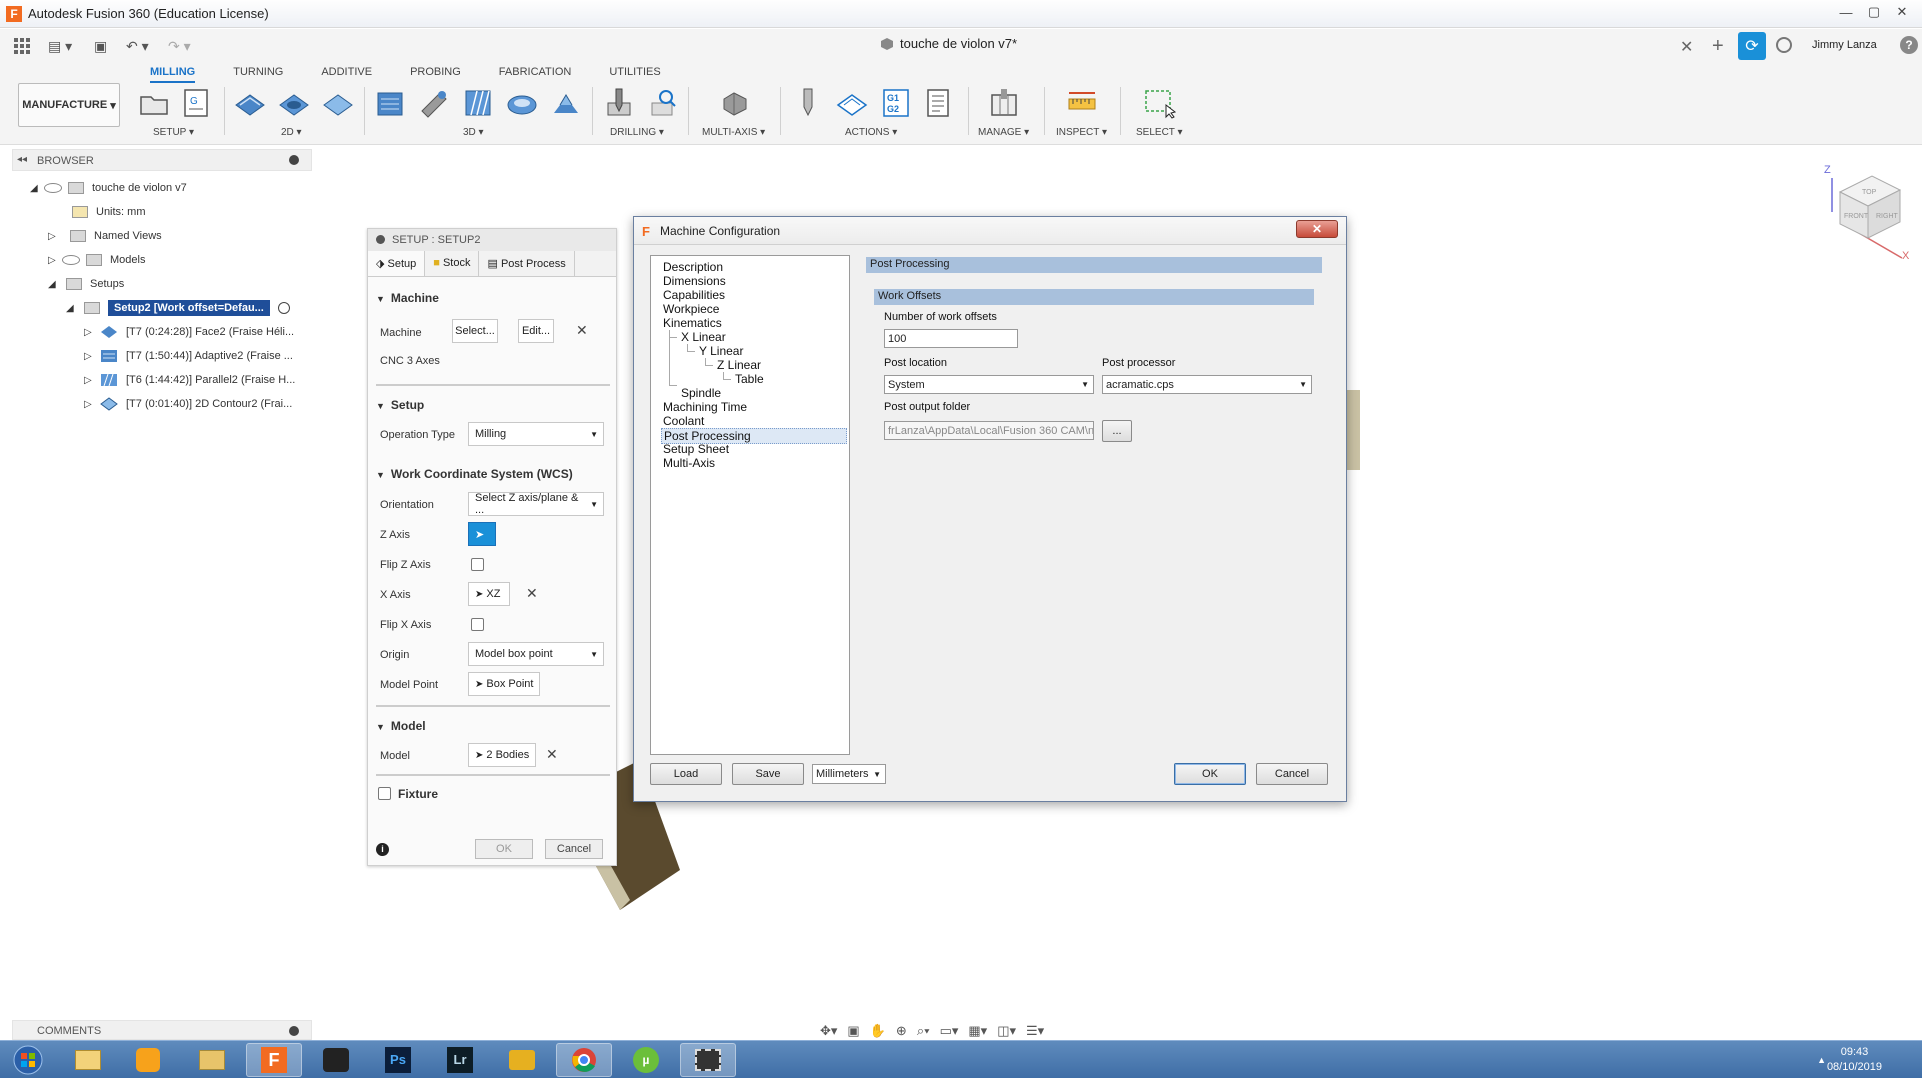 The height and width of the screenshot is (1078, 1922). What do you see at coordinates (250, 103) in the screenshot?
I see `2d-adaptive-icon` at bounding box center [250, 103].